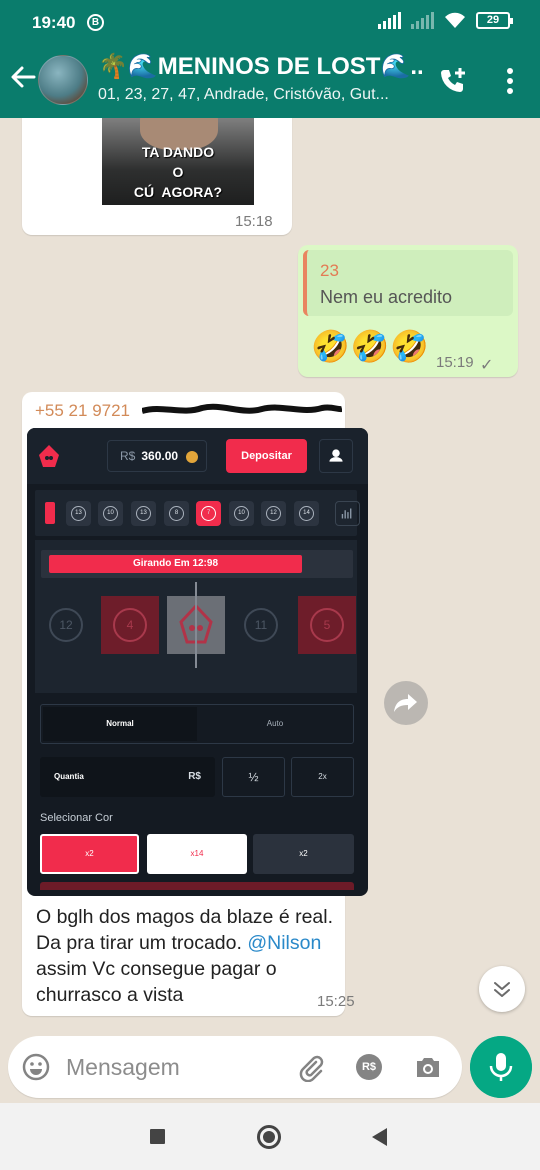 This screenshot has width=540, height=1170. Describe the element at coordinates (197, 854) in the screenshot. I see `color-white-button: x14` at that location.